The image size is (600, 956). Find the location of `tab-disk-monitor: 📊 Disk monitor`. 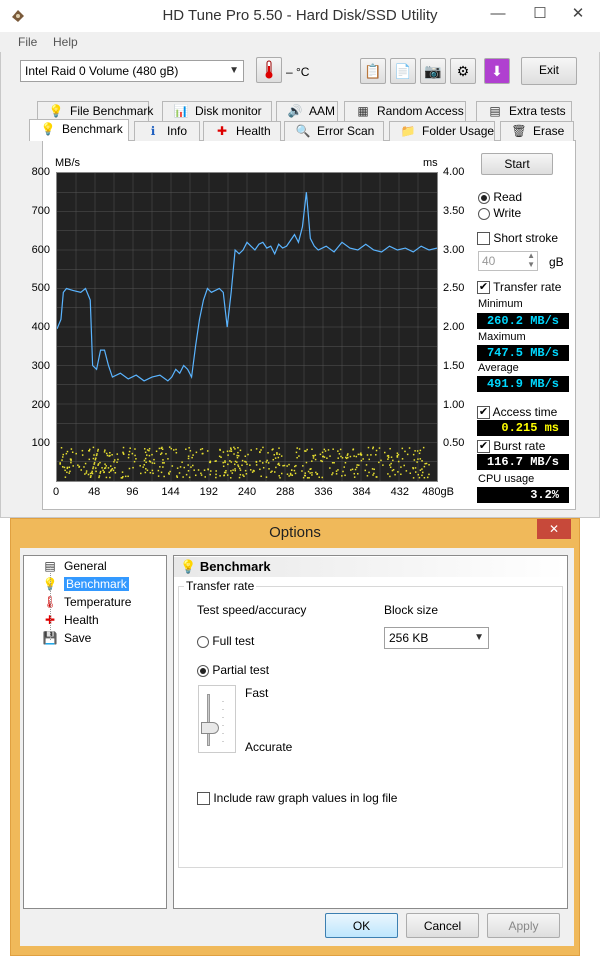

tab-disk-monitor: 📊 Disk monitor is located at coordinates (217, 111).